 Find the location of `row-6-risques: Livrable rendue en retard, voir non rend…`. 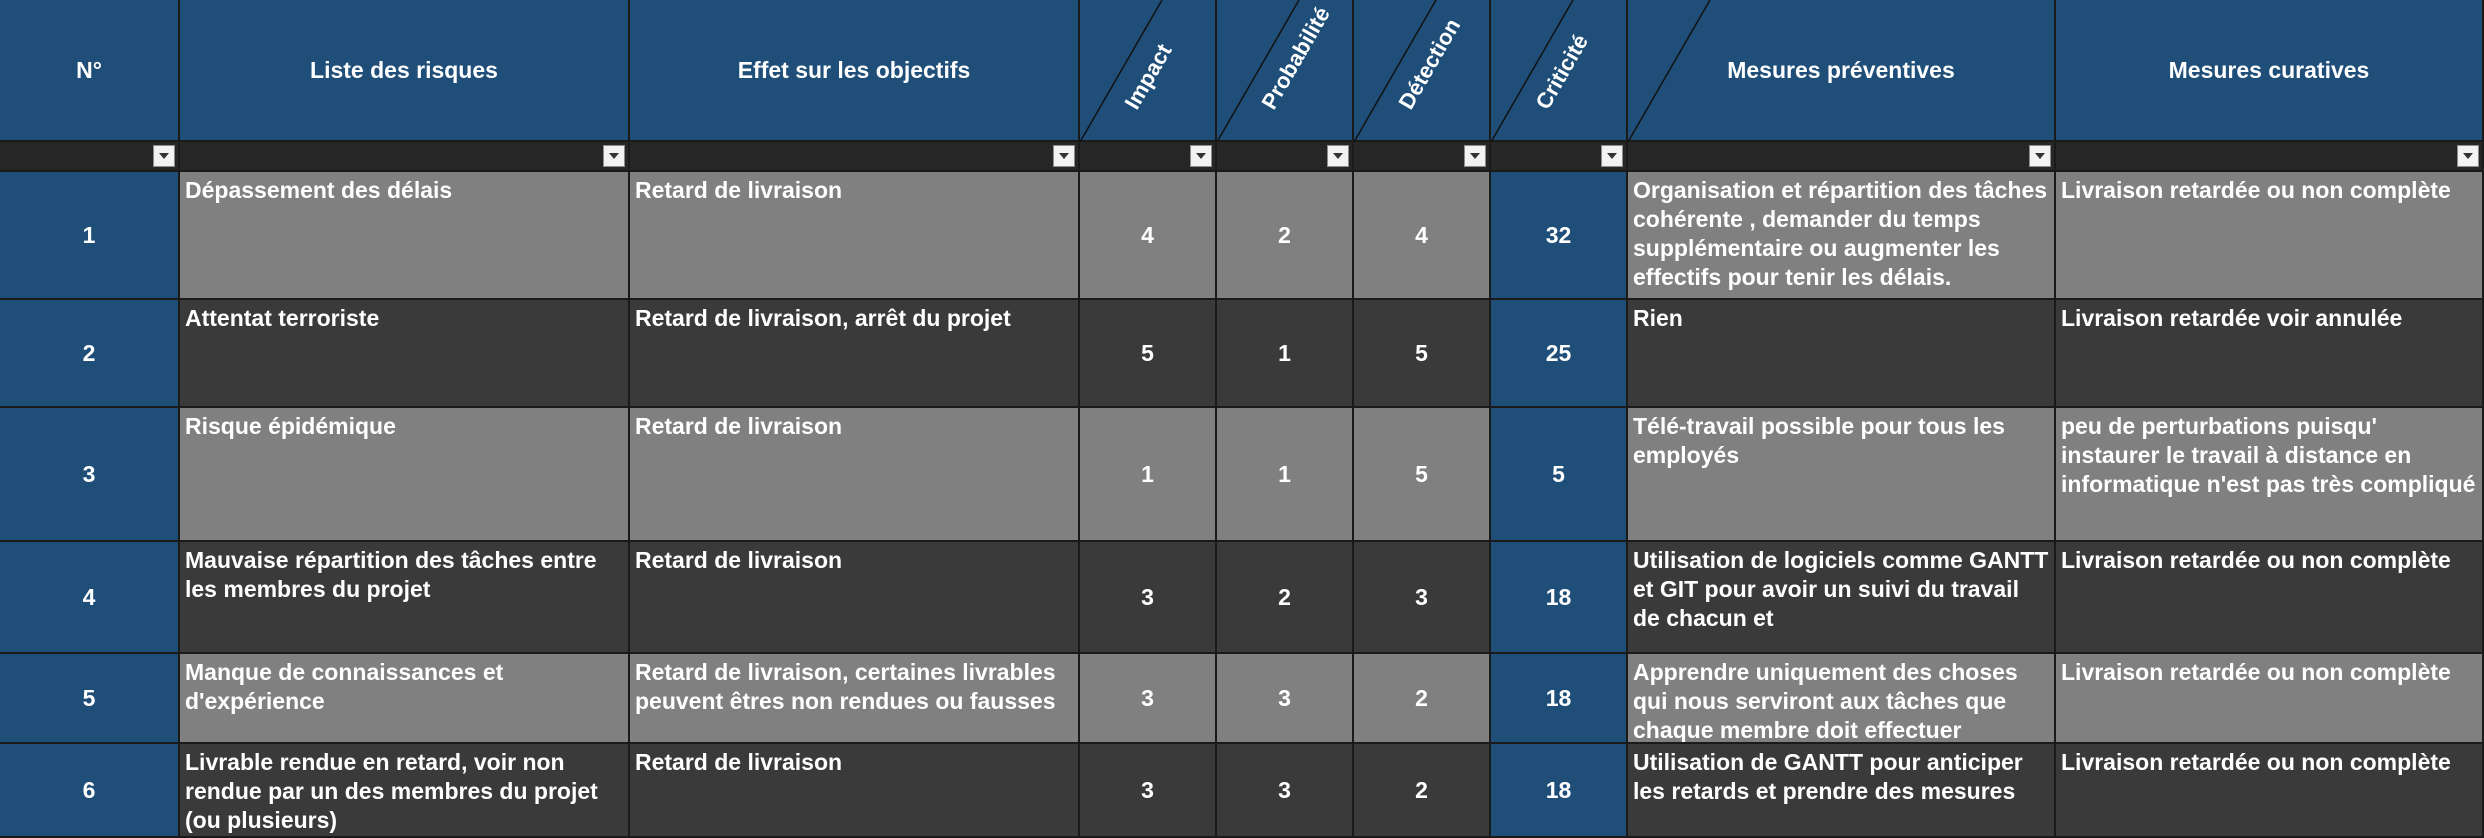

row-6-risques: Livrable rendue en retard, voir non rend… is located at coordinates (405, 791).